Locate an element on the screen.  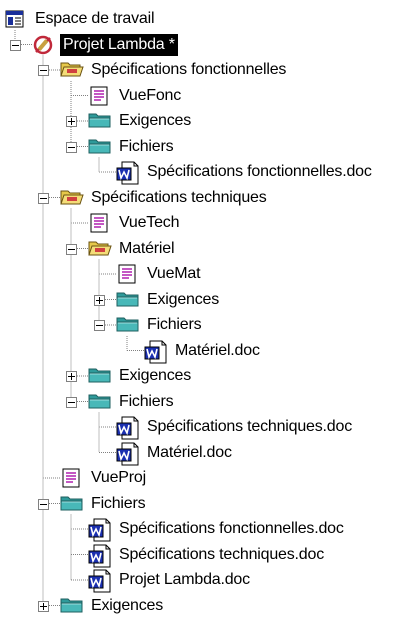
tree-node: VueProj is located at coordinates (104, 478).